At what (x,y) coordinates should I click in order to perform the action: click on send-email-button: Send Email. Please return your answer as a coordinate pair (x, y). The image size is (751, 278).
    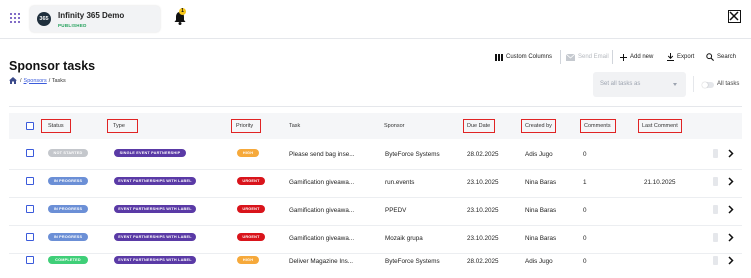
    Looking at the image, I should click on (587, 57).